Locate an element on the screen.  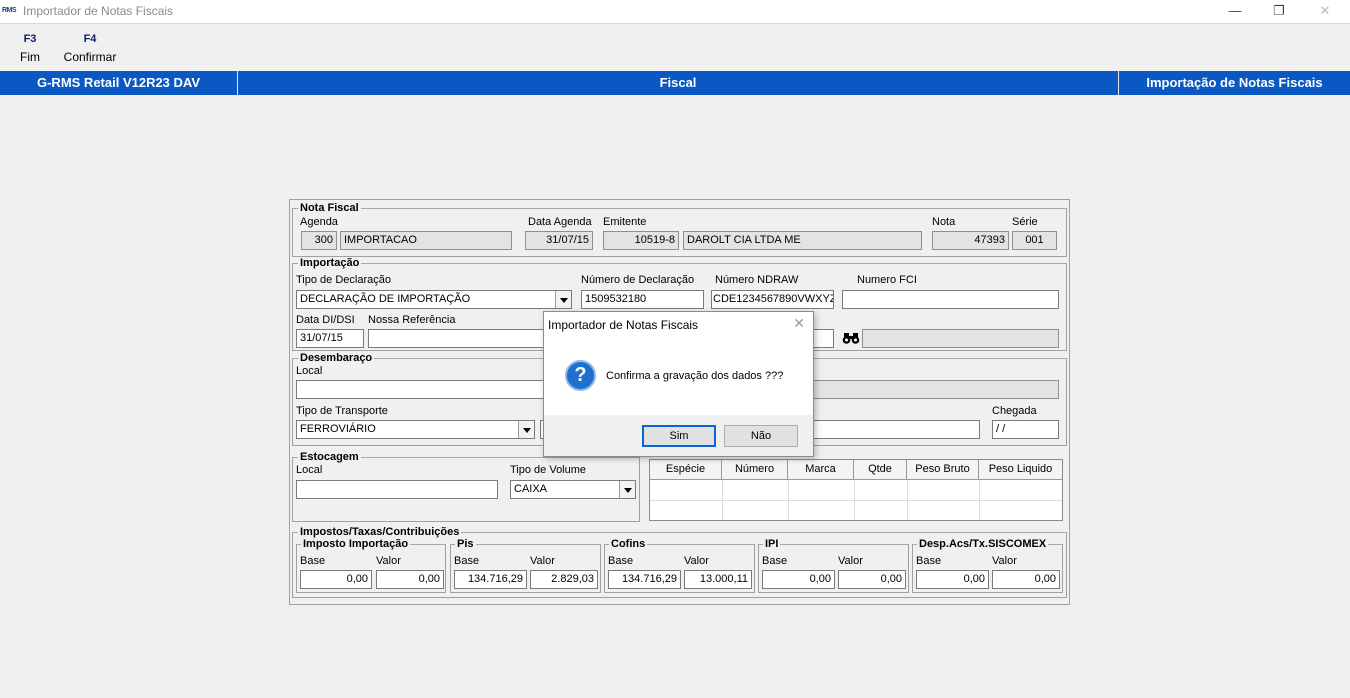
nota-field: 47393 is located at coordinates (970, 240).